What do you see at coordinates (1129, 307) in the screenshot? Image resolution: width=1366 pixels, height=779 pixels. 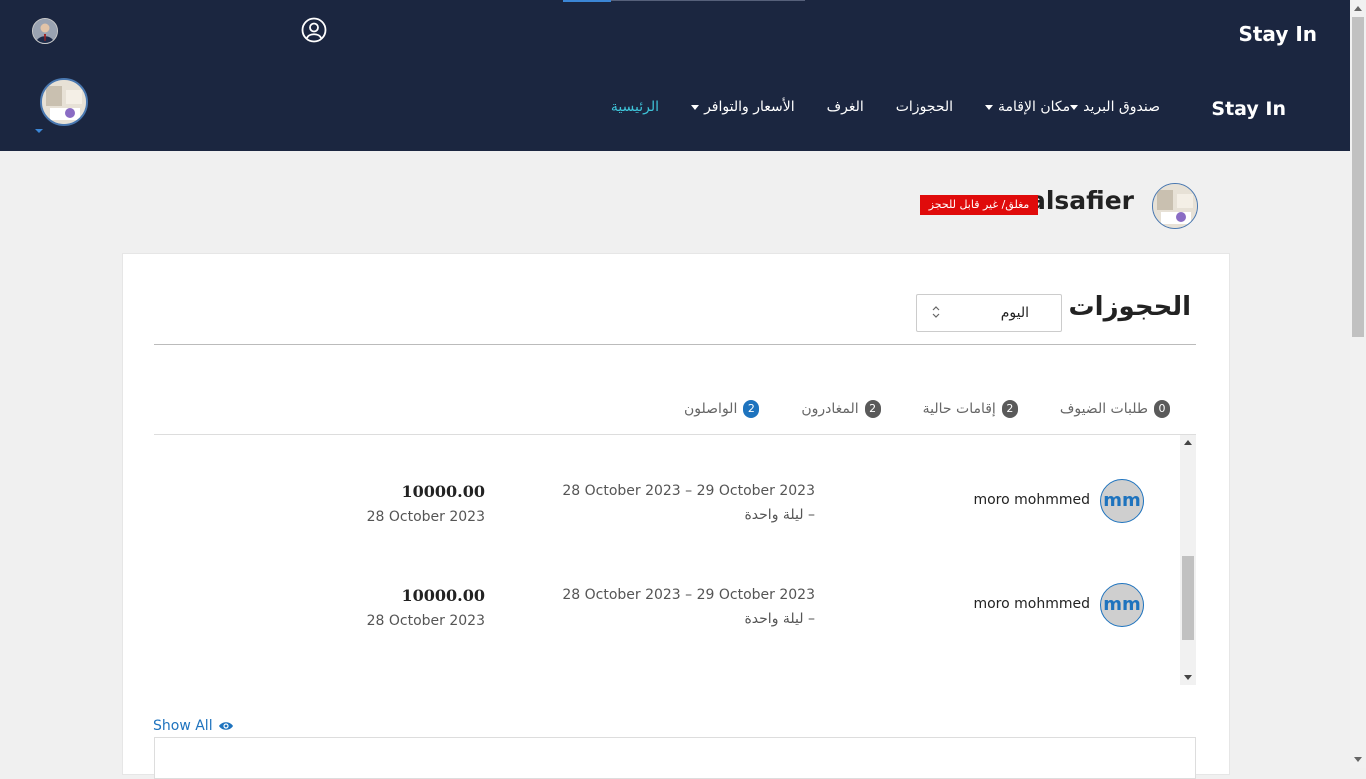 I see `bookings-title: الحجوزات` at bounding box center [1129, 307].